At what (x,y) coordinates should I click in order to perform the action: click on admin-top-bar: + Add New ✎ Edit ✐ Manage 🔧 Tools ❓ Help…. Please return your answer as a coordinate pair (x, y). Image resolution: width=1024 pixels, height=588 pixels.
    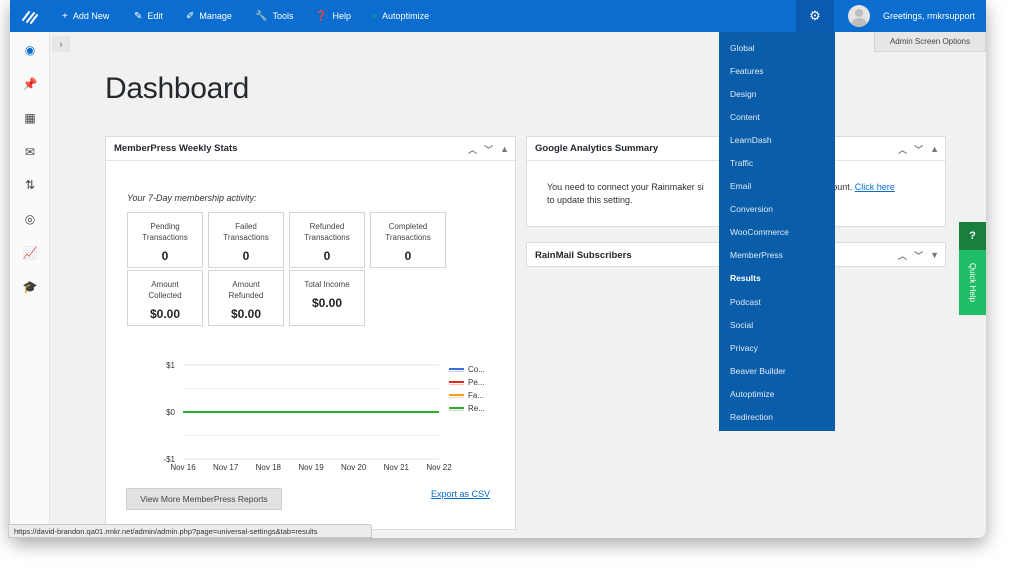
    Looking at the image, I should click on (498, 16).